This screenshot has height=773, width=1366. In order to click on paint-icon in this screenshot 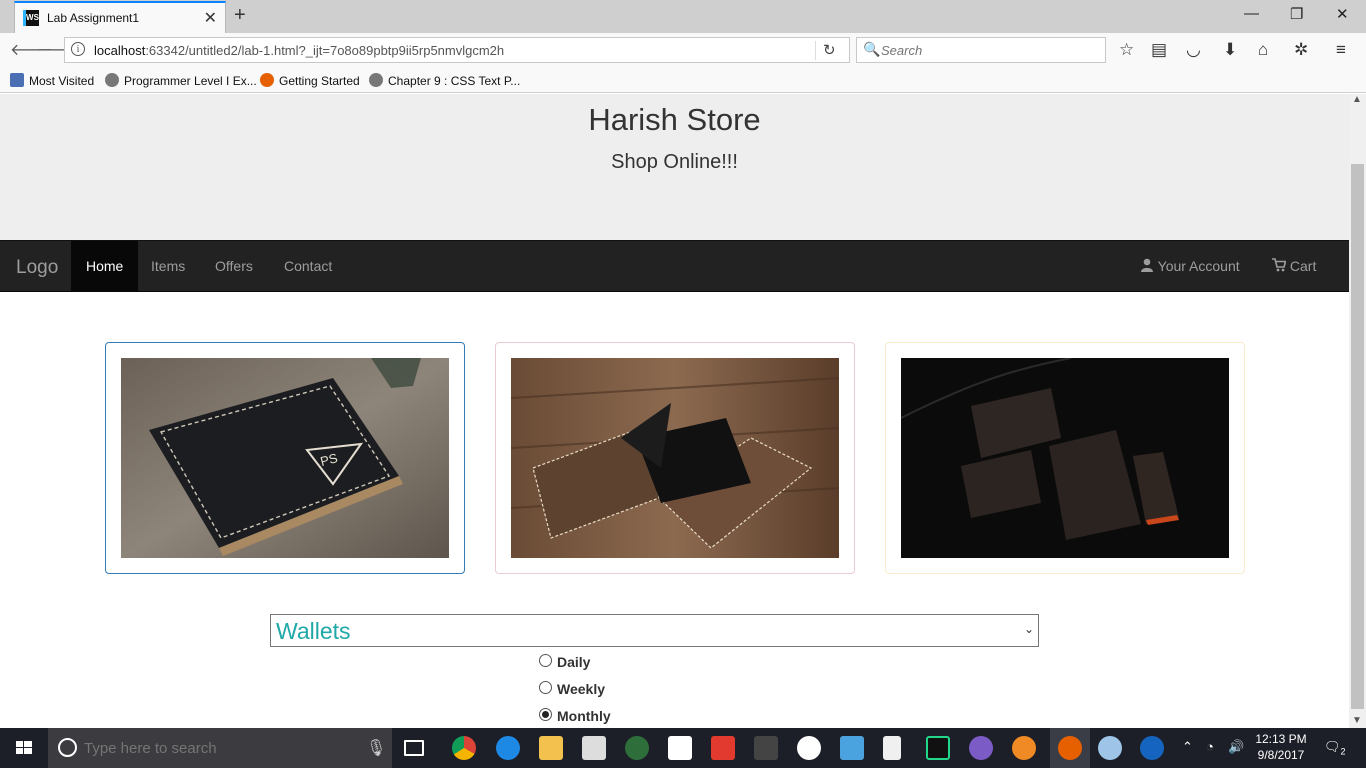, I will do `click(1110, 748)`.